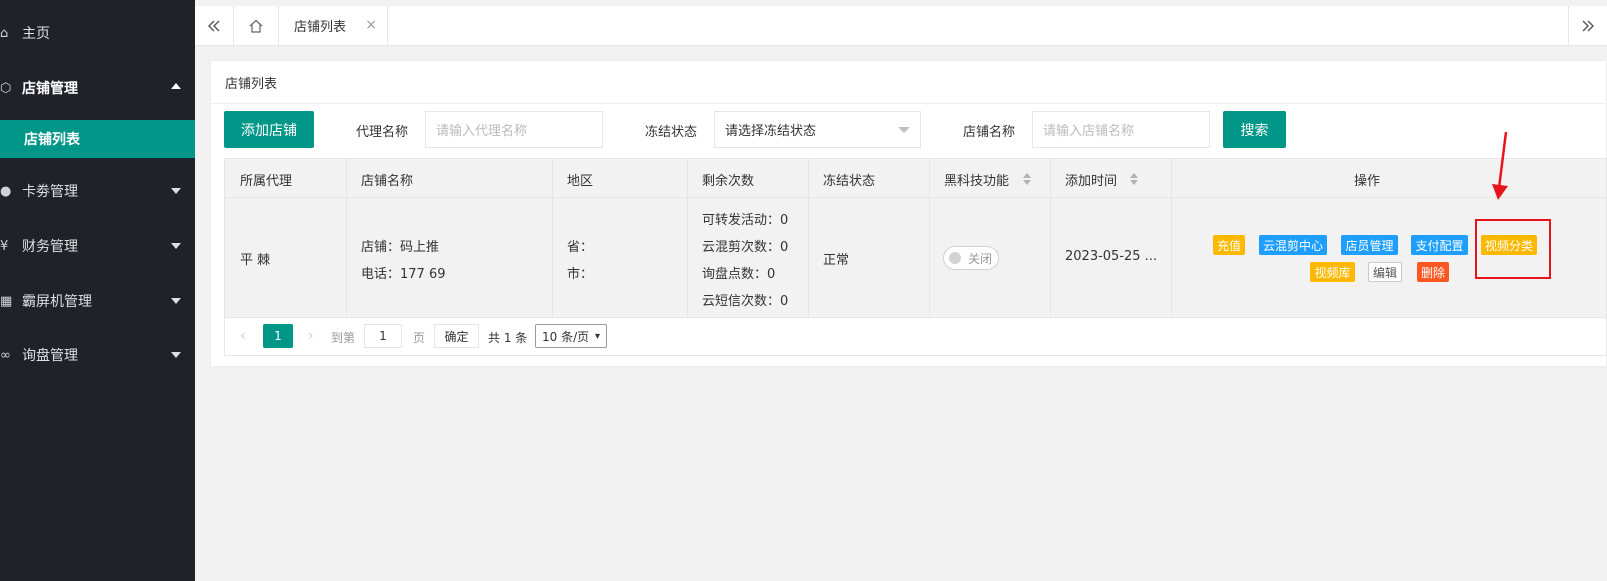 The height and width of the screenshot is (581, 1607). What do you see at coordinates (1369, 245) in the screenshot?
I see `staff-management-button: 店员管理` at bounding box center [1369, 245].